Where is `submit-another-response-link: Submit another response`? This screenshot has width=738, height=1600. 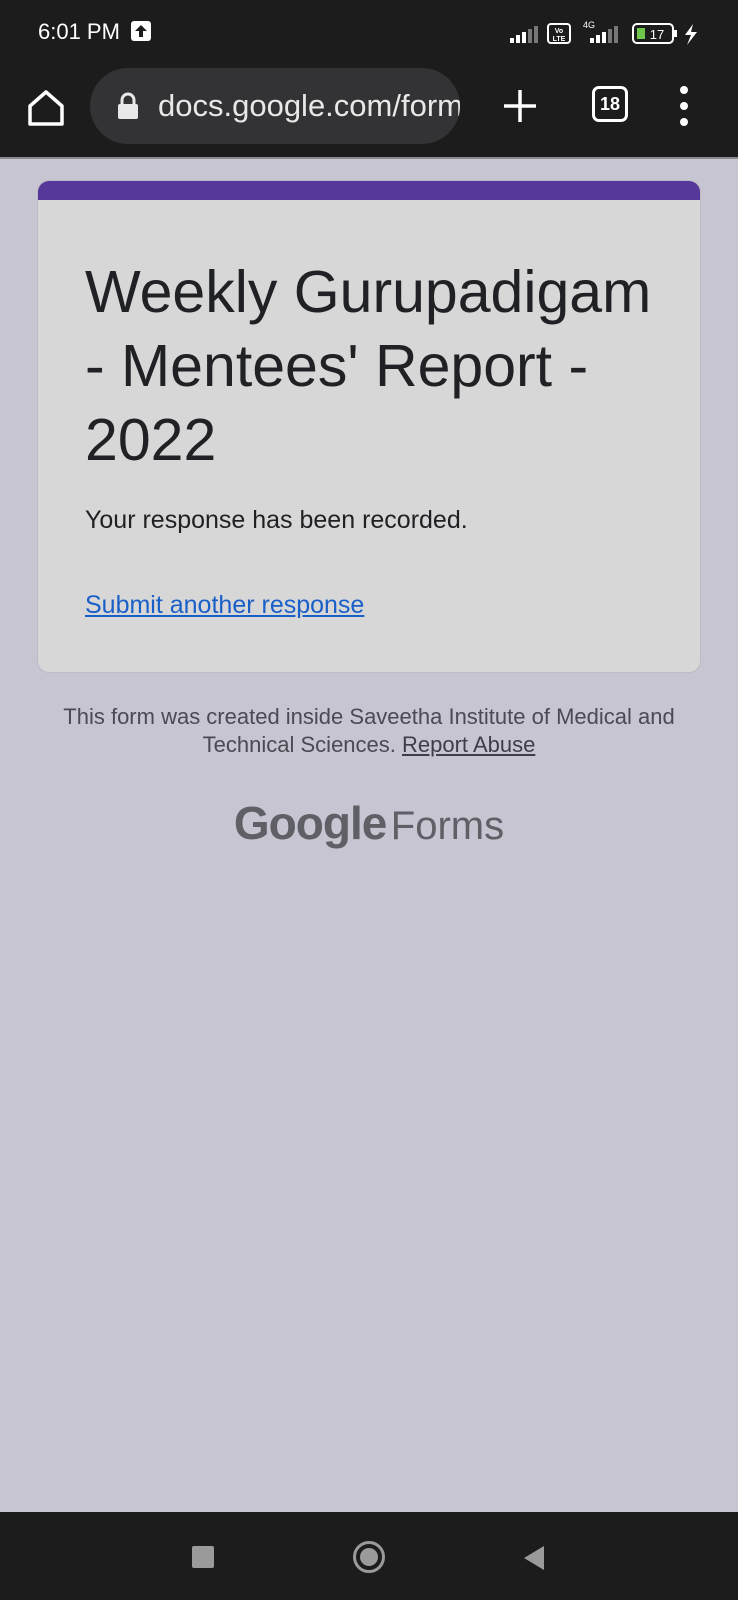 submit-another-response-link: Submit another response is located at coordinates (224, 605).